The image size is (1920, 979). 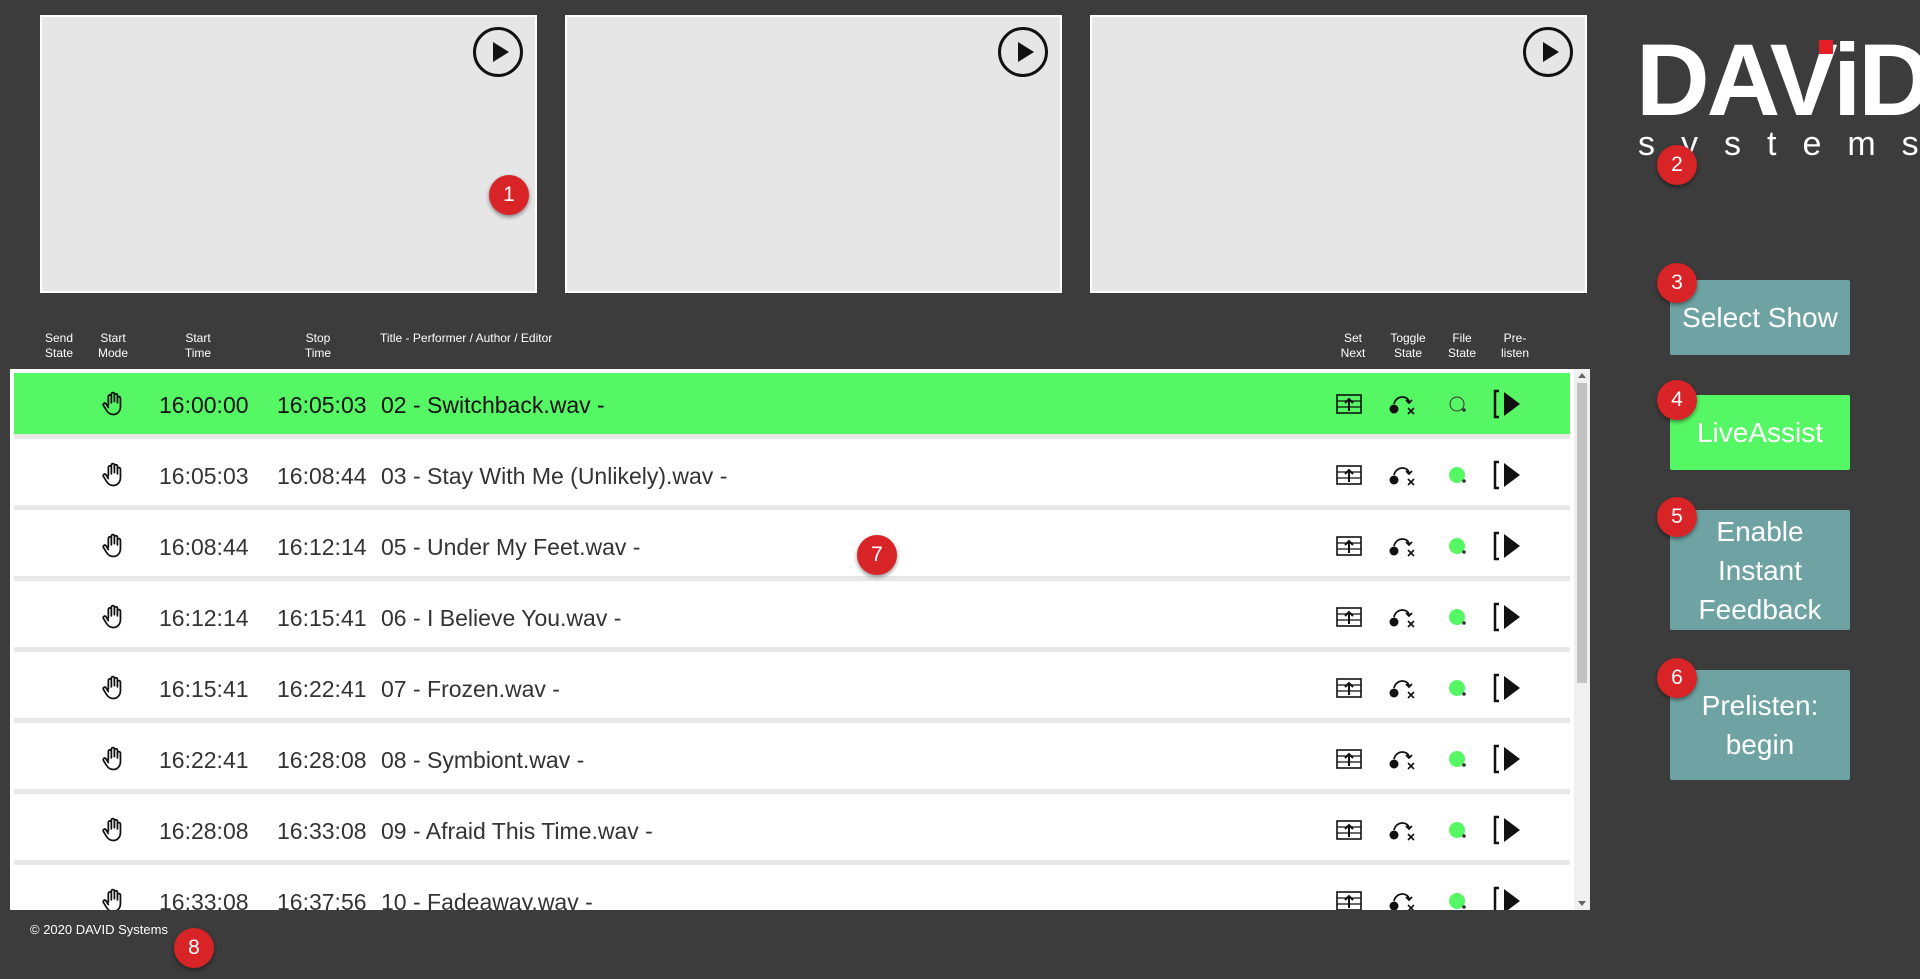 I want to click on table-row: 16:08:44 16:12:14 05 - Under My Feet.wav -, so click(x=792, y=548).